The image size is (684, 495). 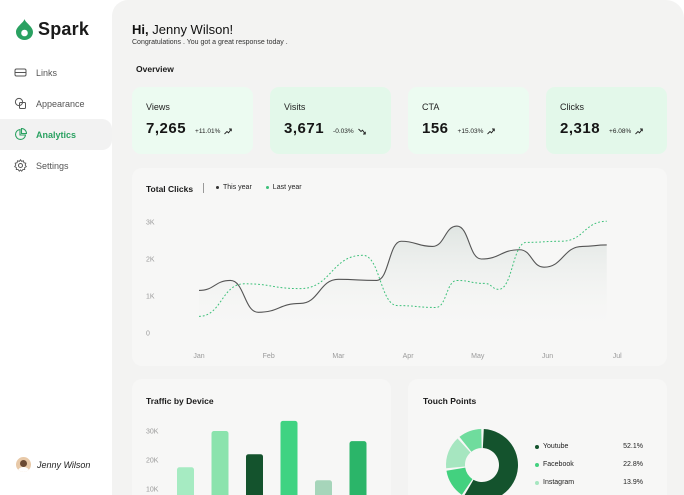 What do you see at coordinates (20, 72) in the screenshot?
I see `links-icon` at bounding box center [20, 72].